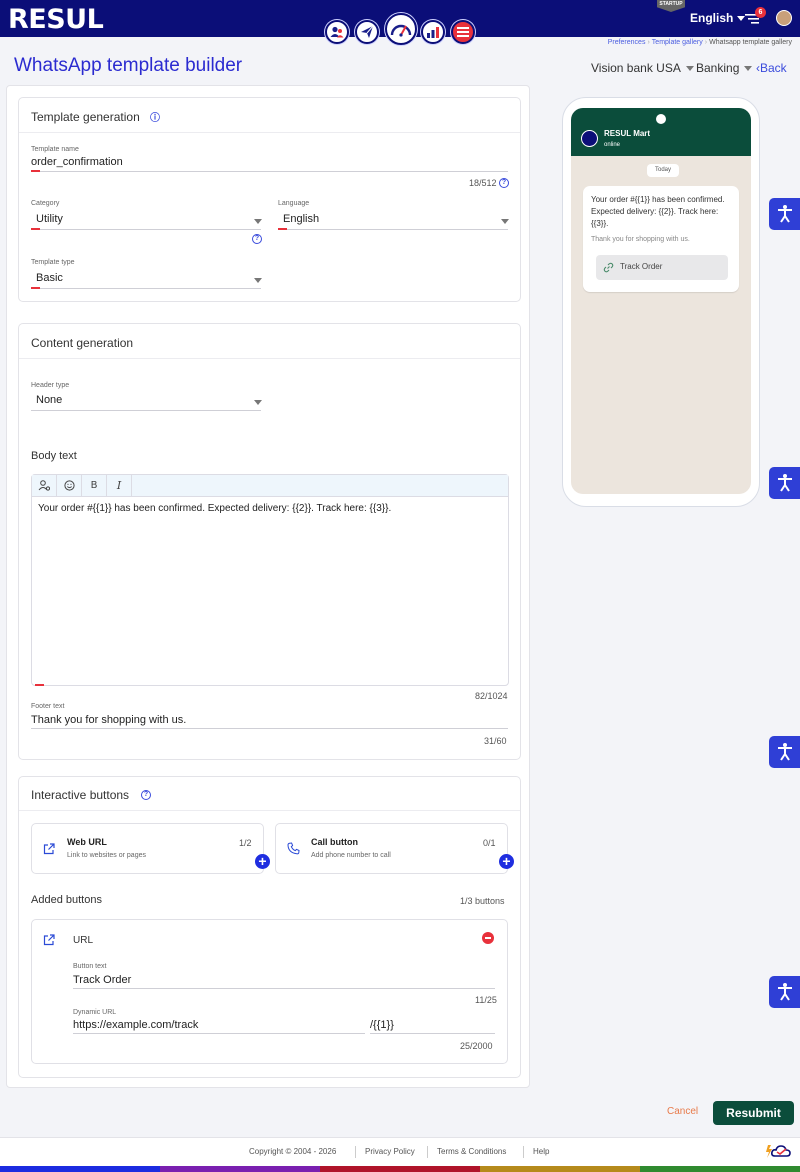 The width and height of the screenshot is (800, 1172). Describe the element at coordinates (486, 1000) in the screenshot. I see `button-text-counter: 11/25` at that location.